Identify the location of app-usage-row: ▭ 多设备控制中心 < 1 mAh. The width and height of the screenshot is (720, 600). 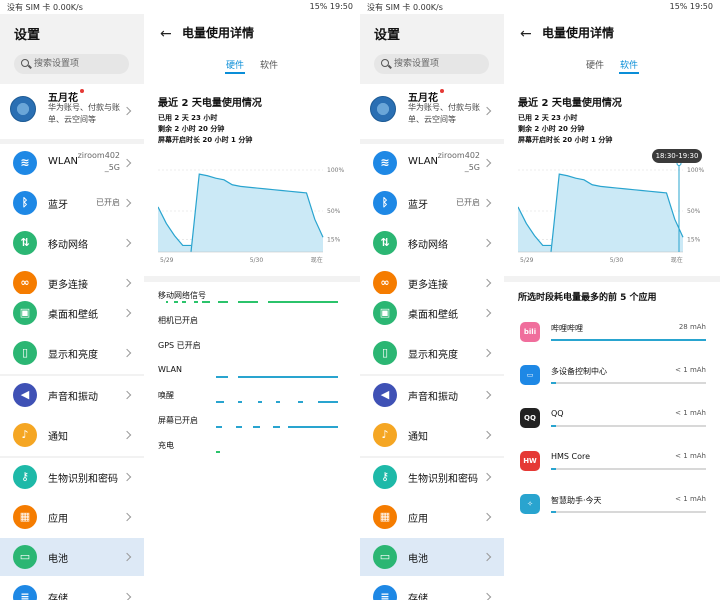
(612, 378).